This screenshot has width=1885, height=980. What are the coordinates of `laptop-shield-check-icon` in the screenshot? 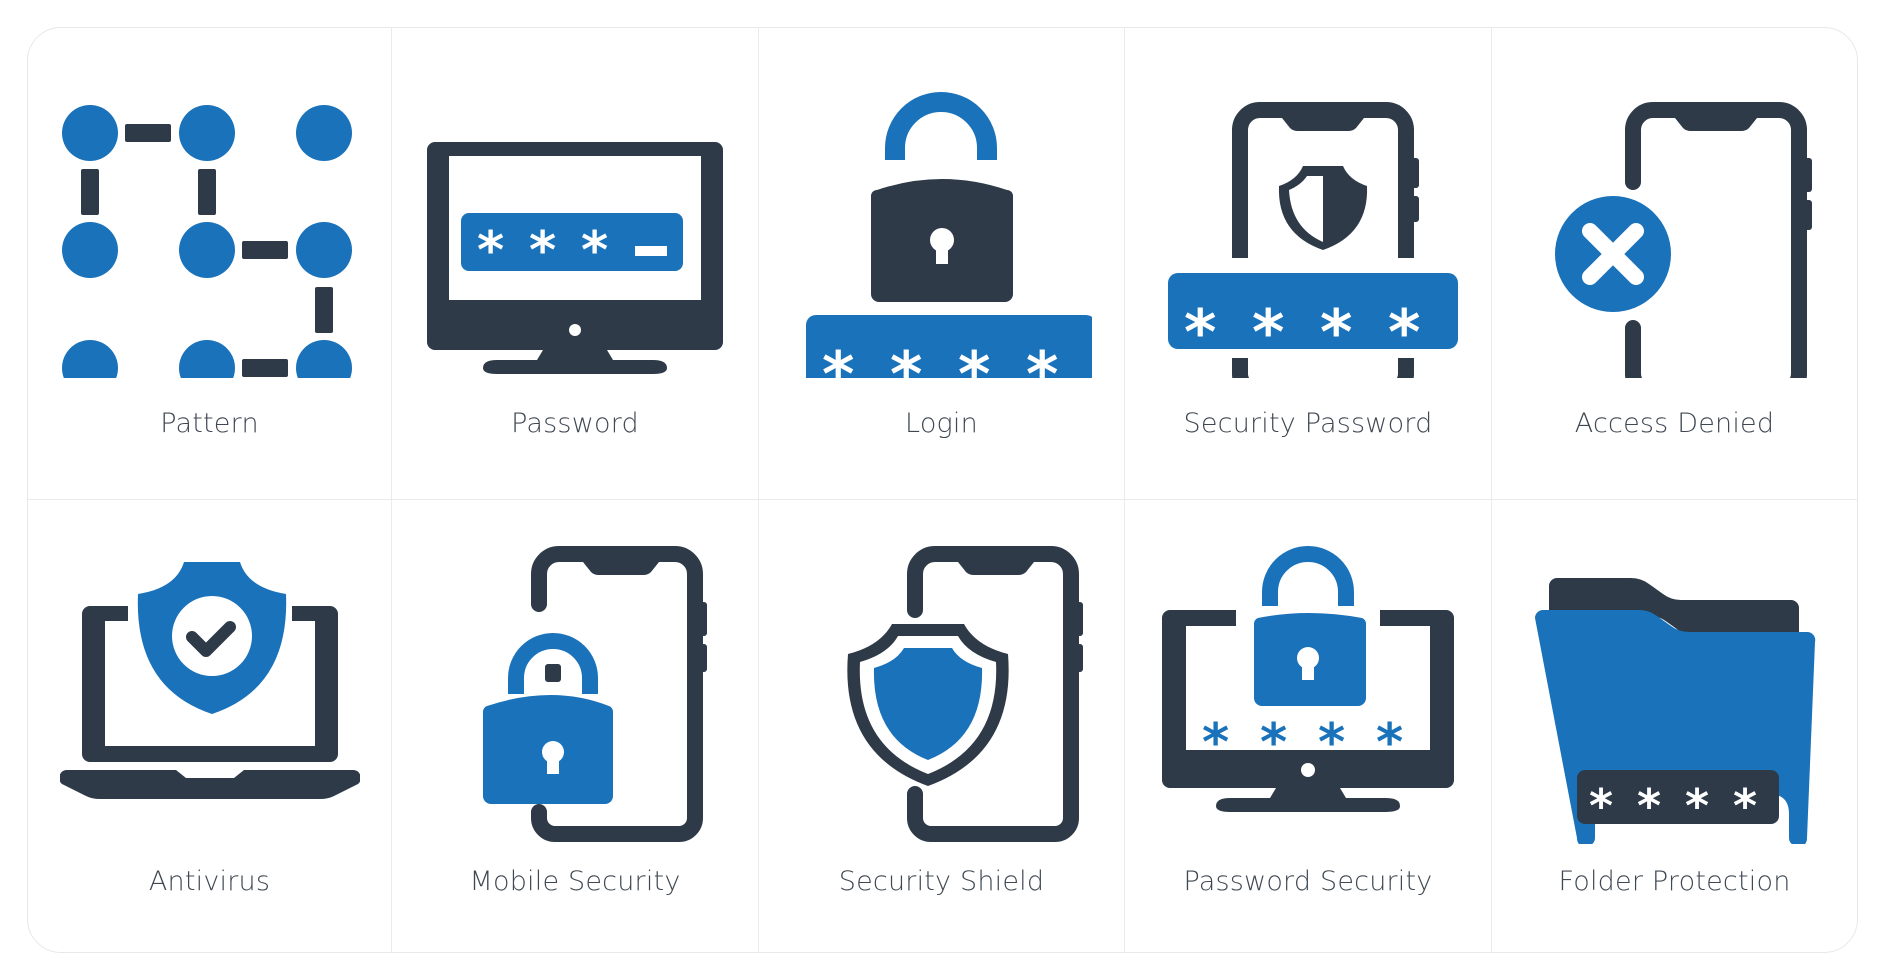 It's located at (209, 680).